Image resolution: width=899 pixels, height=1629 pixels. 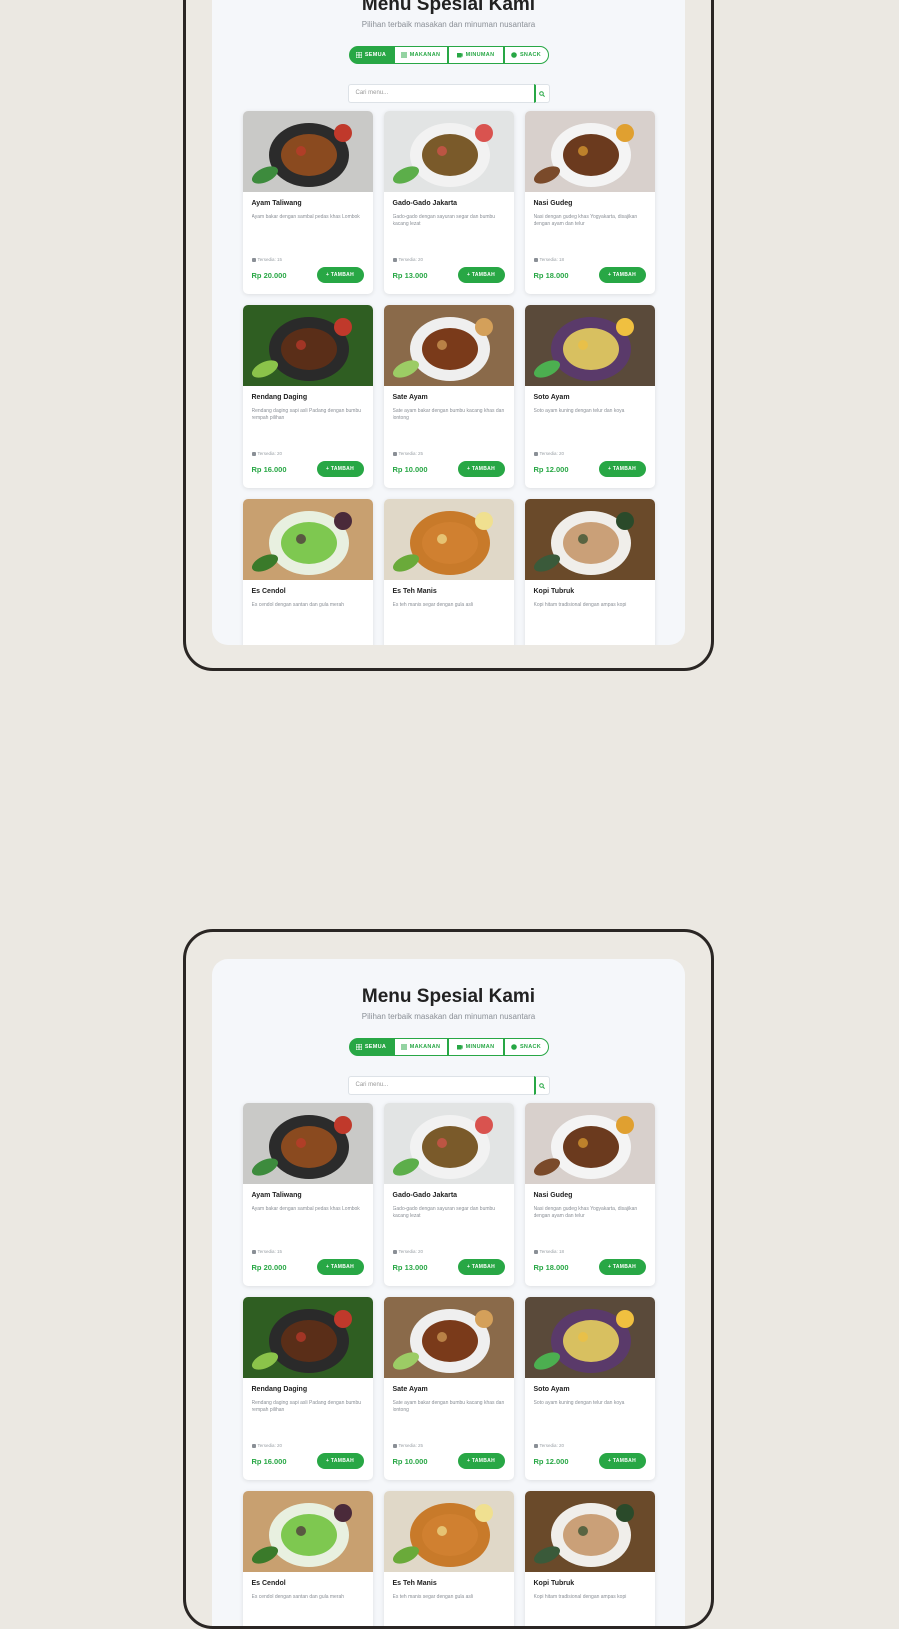 I want to click on menu-item-name: Rendang Daging, so click(x=279, y=1389).